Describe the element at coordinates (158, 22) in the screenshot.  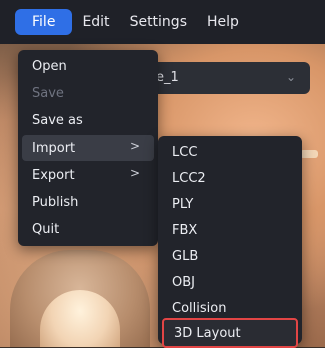
I see `menu-settings: Settings` at that location.